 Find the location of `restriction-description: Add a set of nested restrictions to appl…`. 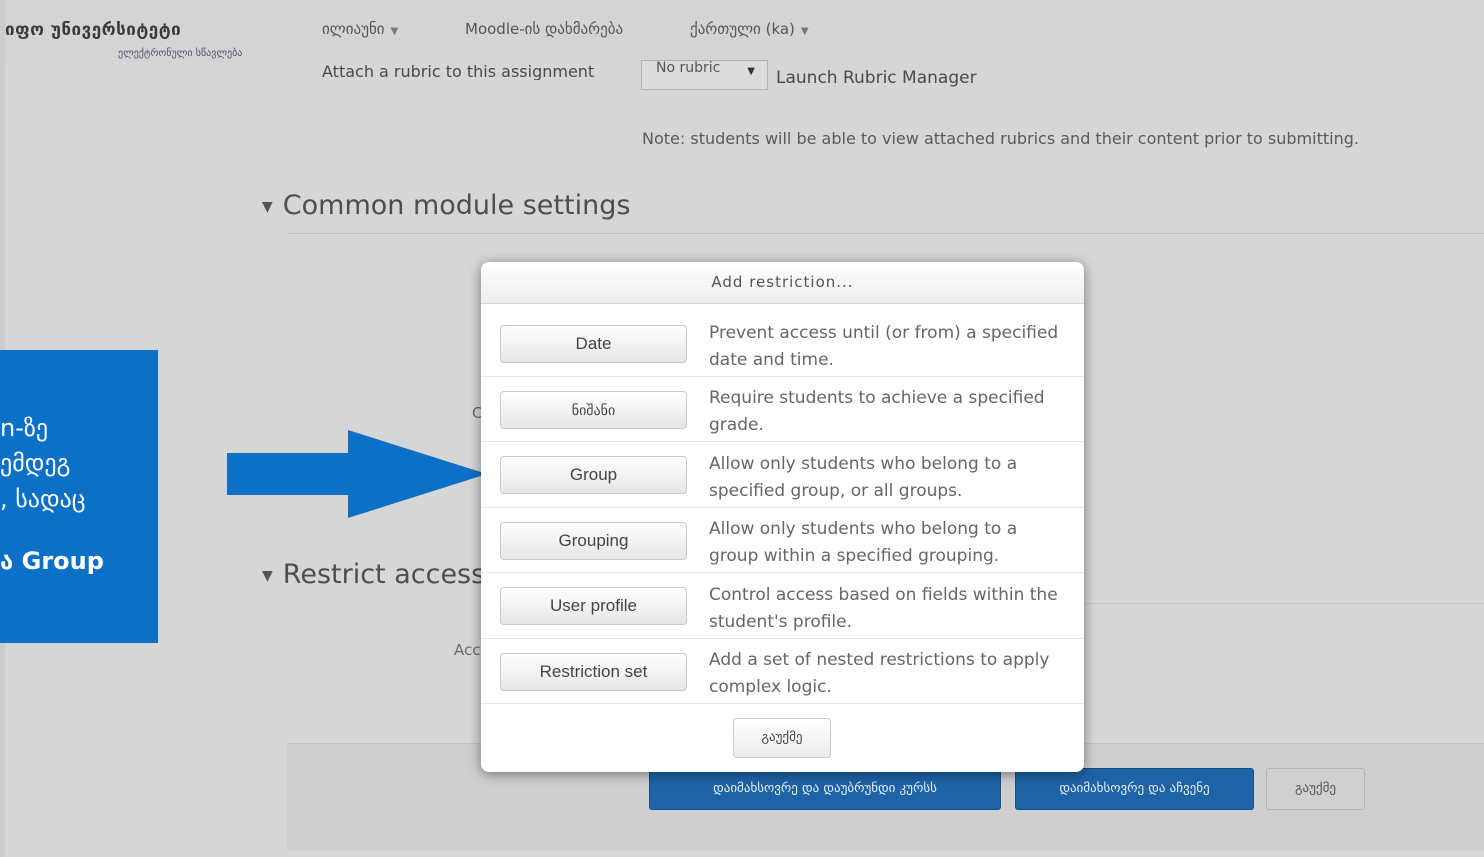

restriction-description: Add a set of nested restrictions to appl… is located at coordinates (879, 673).